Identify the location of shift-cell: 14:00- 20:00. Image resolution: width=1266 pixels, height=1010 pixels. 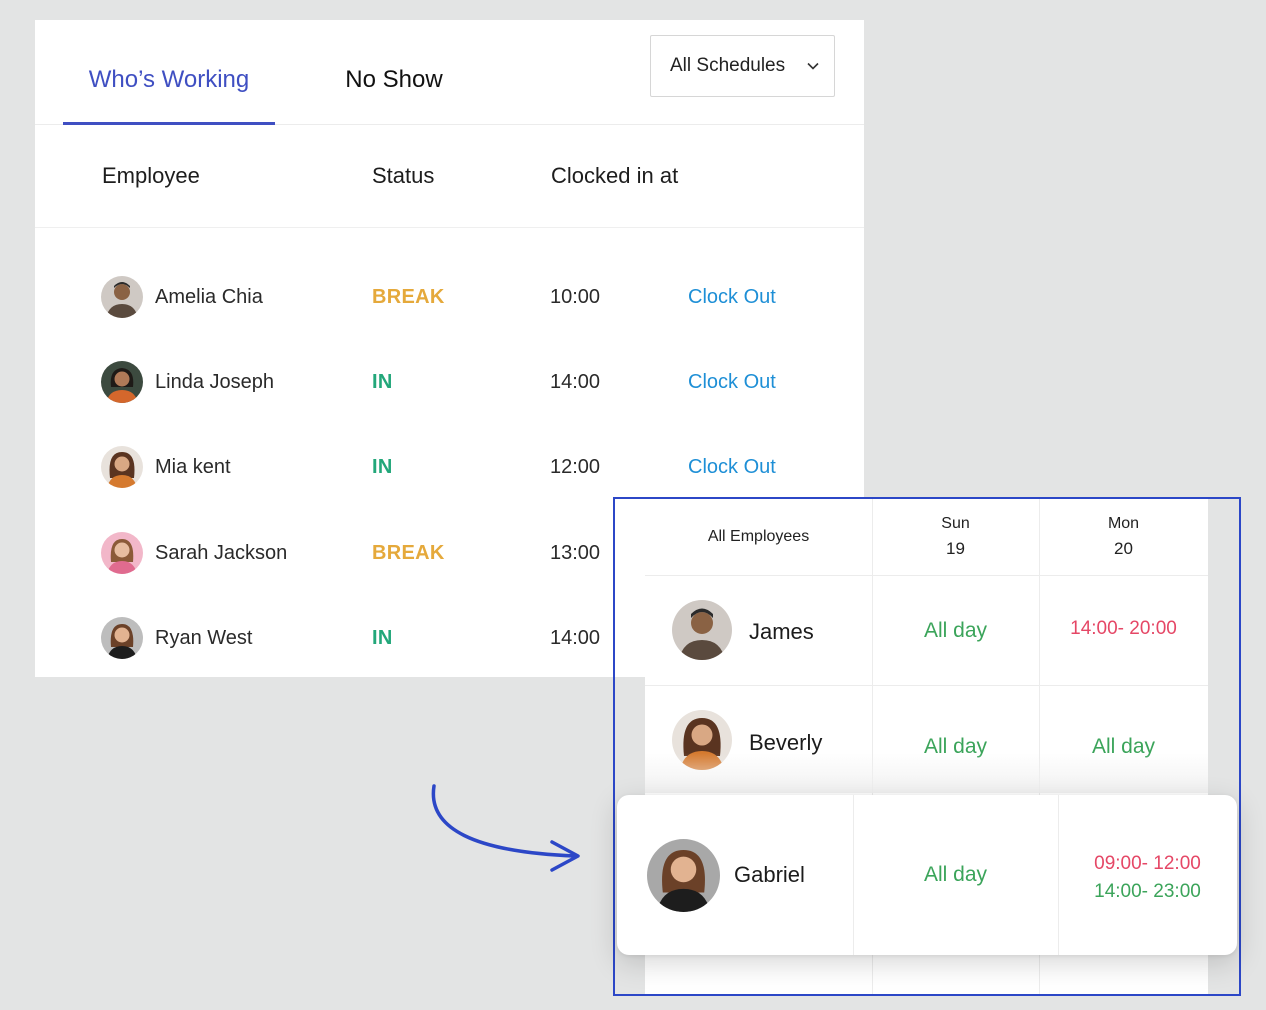
(1123, 629).